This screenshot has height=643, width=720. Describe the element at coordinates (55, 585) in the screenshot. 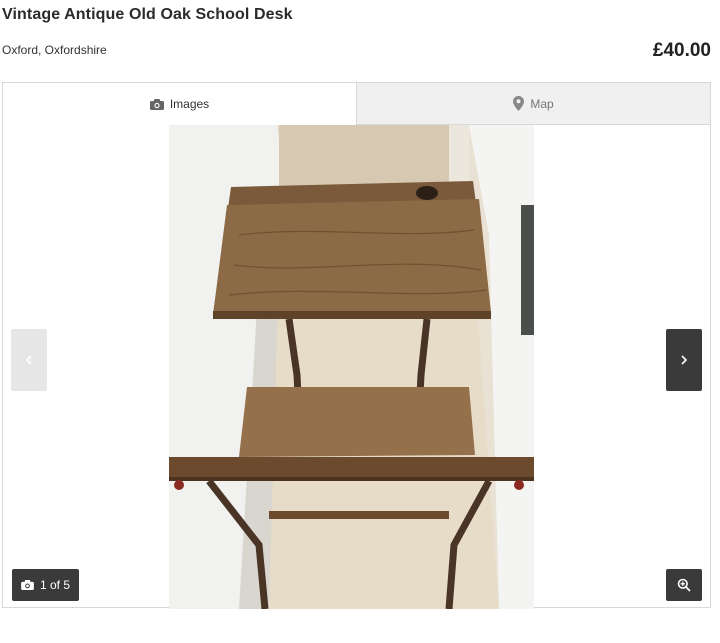

I see `image-counter-text: 1 of 5` at that location.